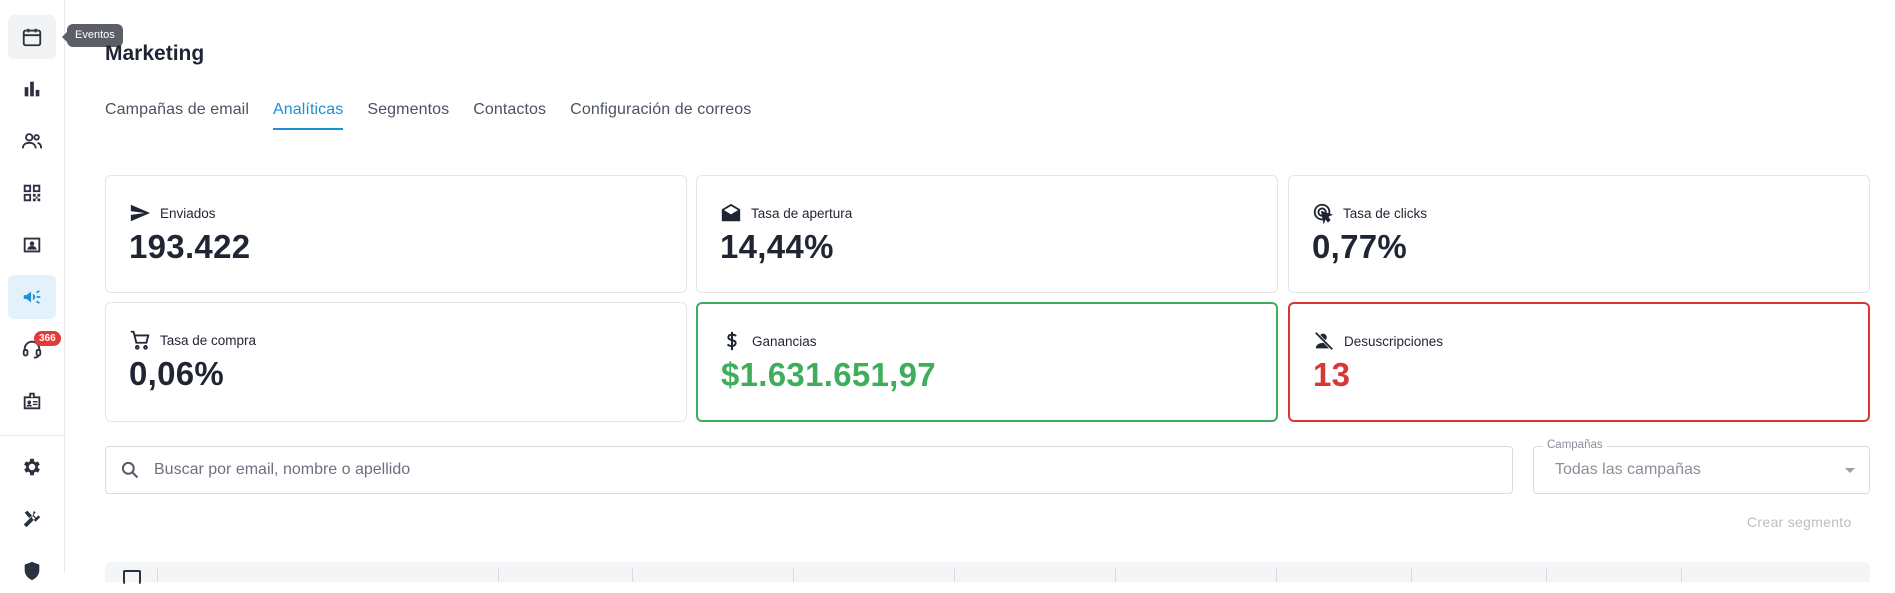 This screenshot has height=593, width=1895. Describe the element at coordinates (784, 341) in the screenshot. I see `metric-label: Ganancias` at that location.